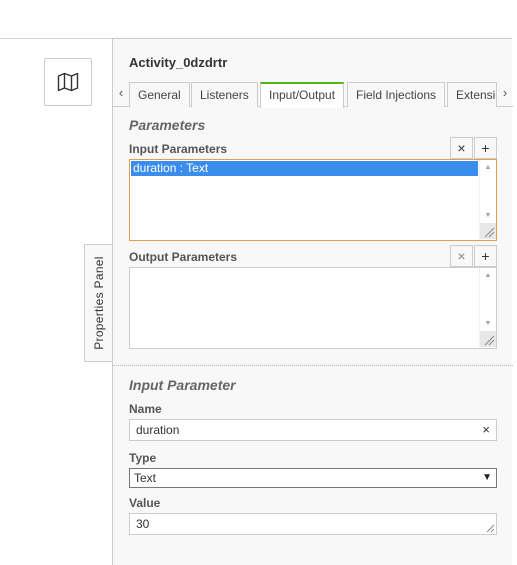  Describe the element at coordinates (143, 458) in the screenshot. I see `type-label: Type` at that location.